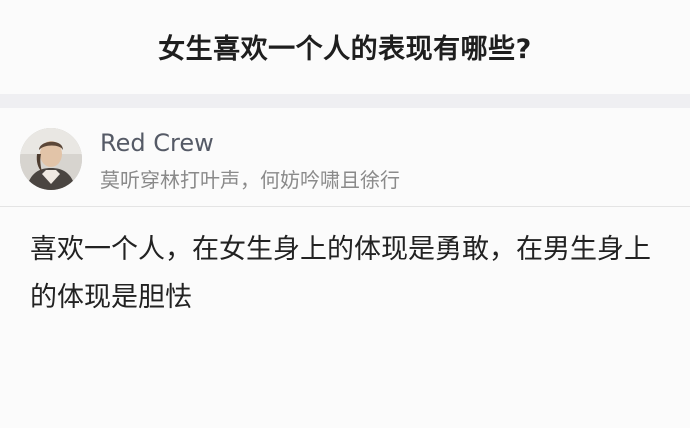 This screenshot has height=428, width=690. Describe the element at coordinates (157, 143) in the screenshot. I see `author-name: Red Crew` at that location.